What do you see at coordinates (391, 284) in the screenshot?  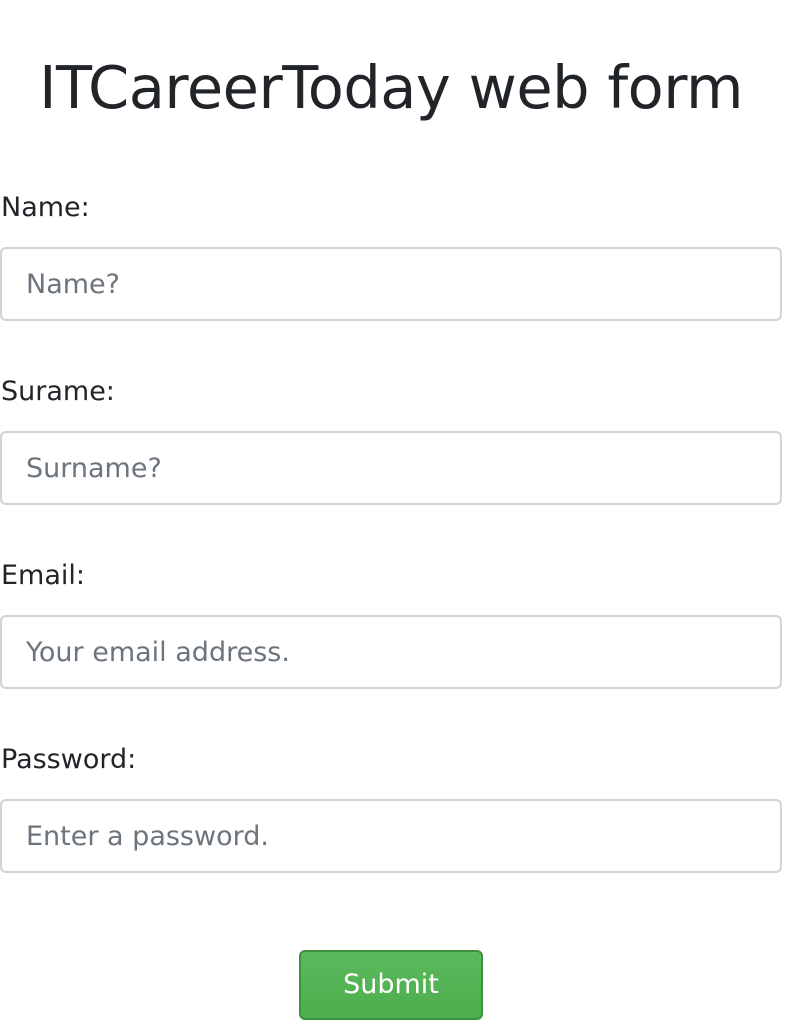 I see `name-input` at bounding box center [391, 284].